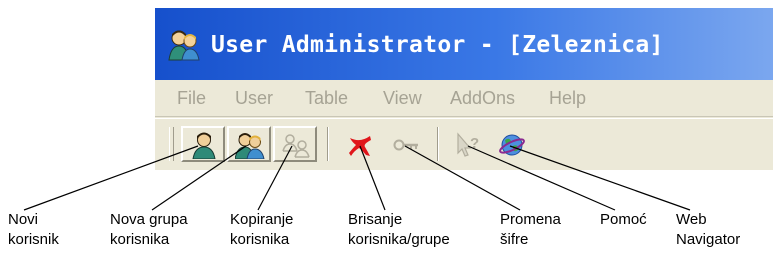 This screenshot has width=773, height=264. I want to click on change-password-button, so click(405, 144).